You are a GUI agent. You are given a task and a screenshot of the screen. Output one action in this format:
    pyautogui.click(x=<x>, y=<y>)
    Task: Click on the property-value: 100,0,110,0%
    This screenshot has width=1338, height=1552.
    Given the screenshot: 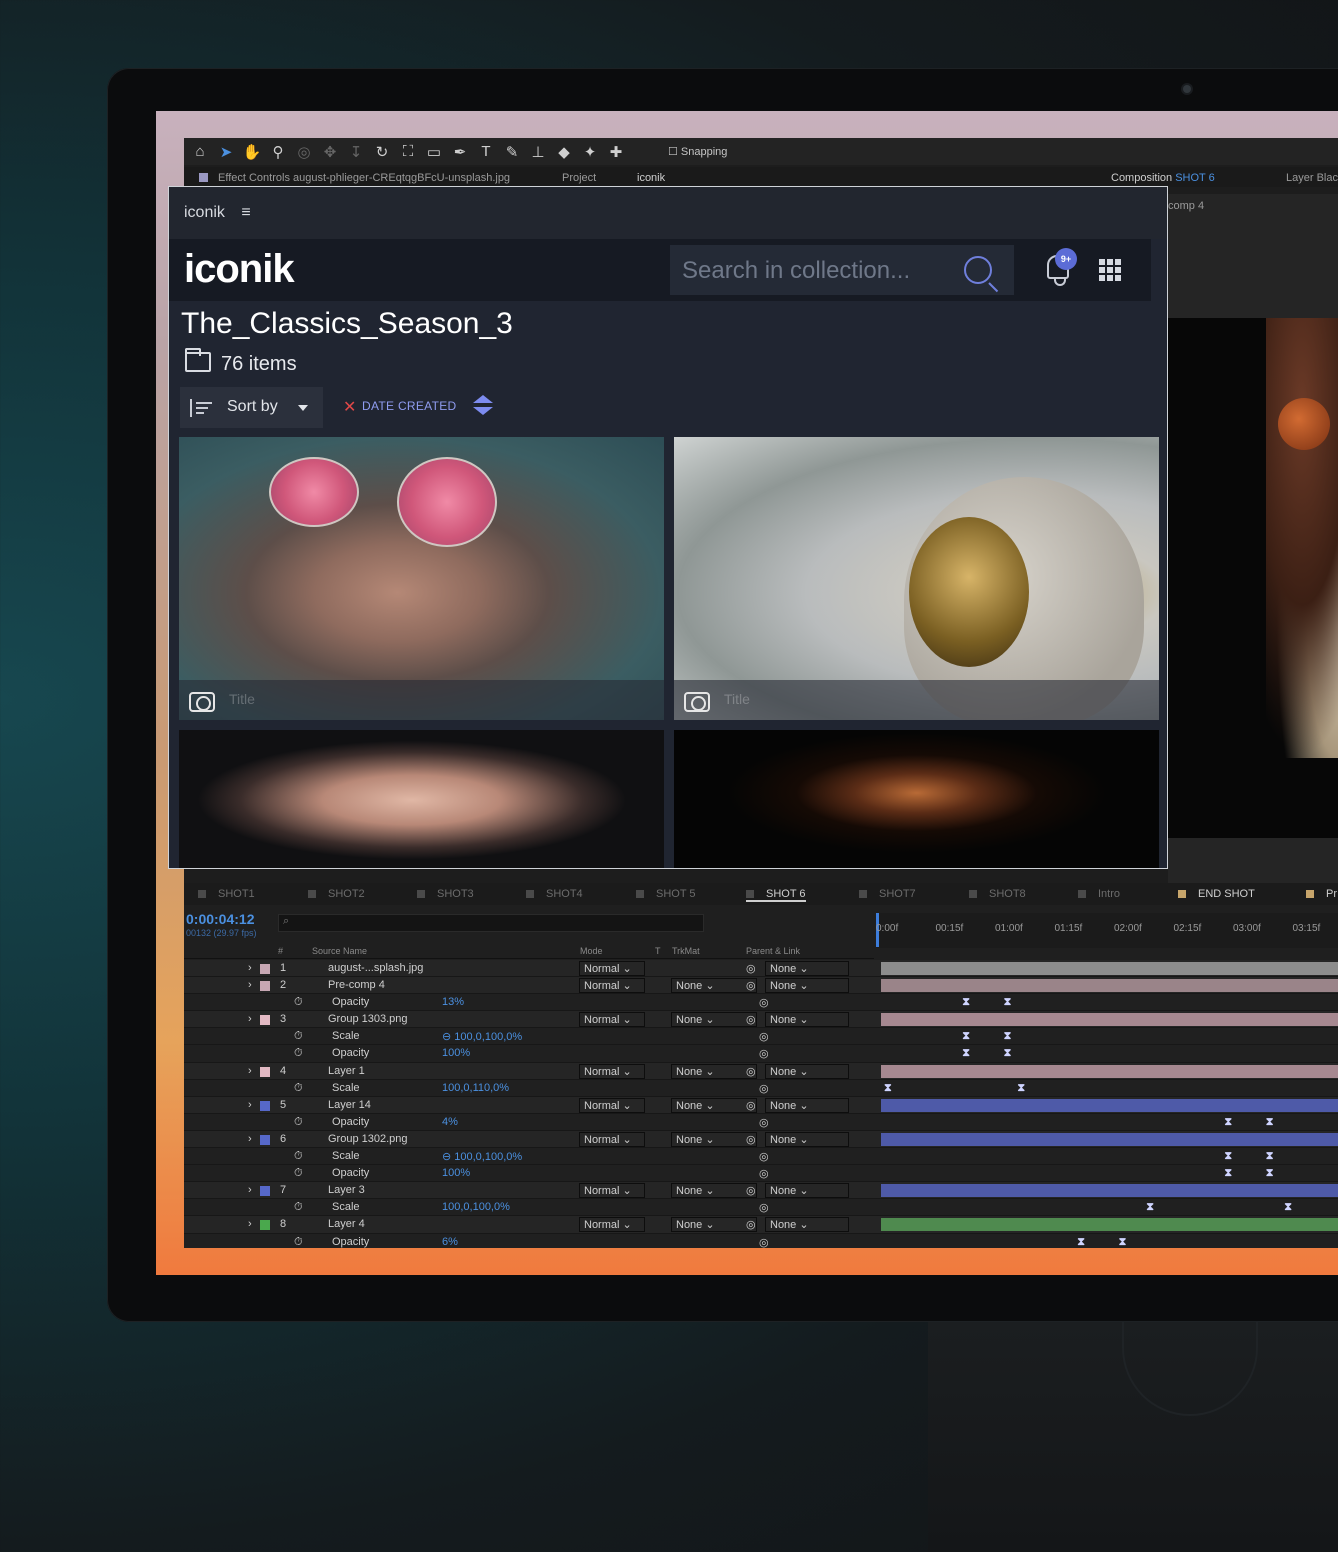 What is the action you would take?
    pyautogui.click(x=475, y=1088)
    